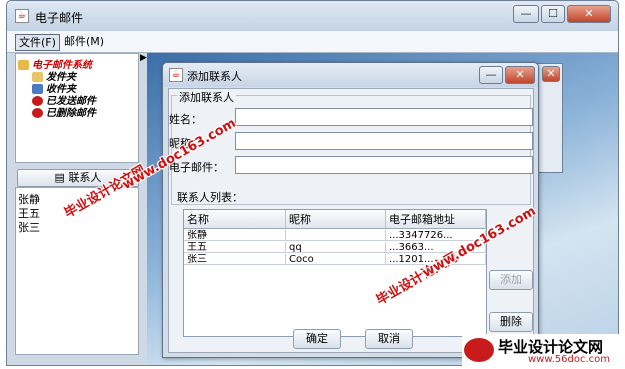 Image resolution: width=625 pixels, height=369 pixels. Describe the element at coordinates (336, 219) in the screenshot. I see `table-header-nickname: 昵称` at that location.